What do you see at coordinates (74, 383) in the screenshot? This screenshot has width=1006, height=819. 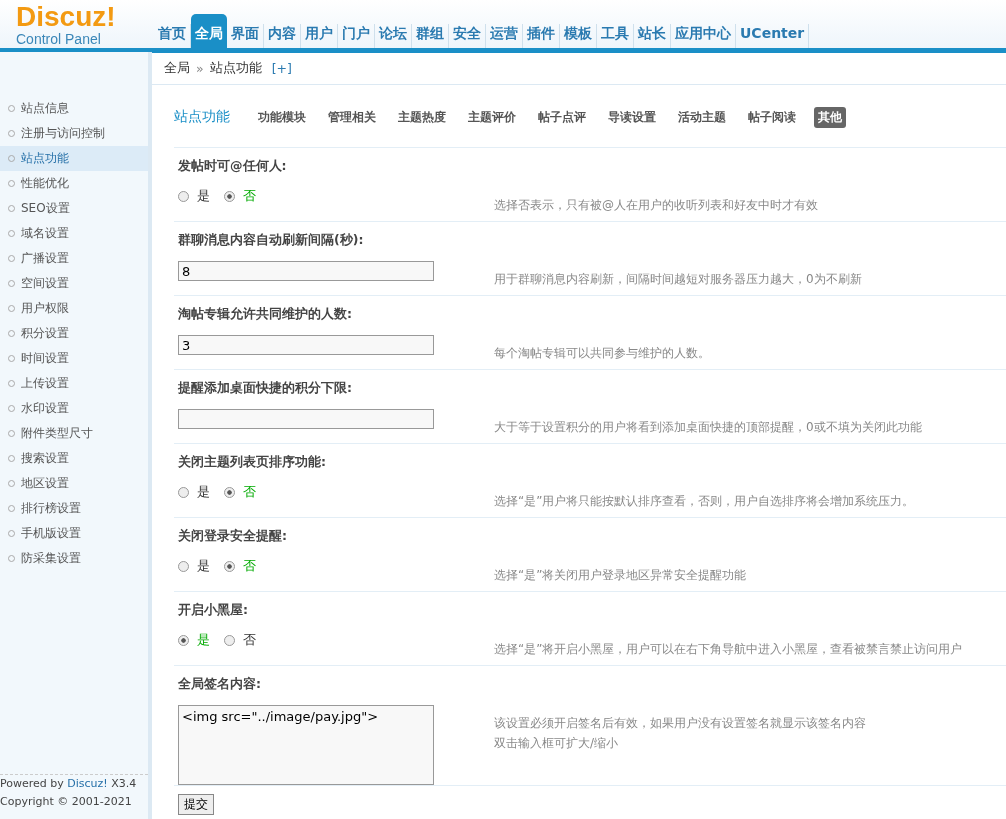 I see `sidebar-item: 上传设置` at bounding box center [74, 383].